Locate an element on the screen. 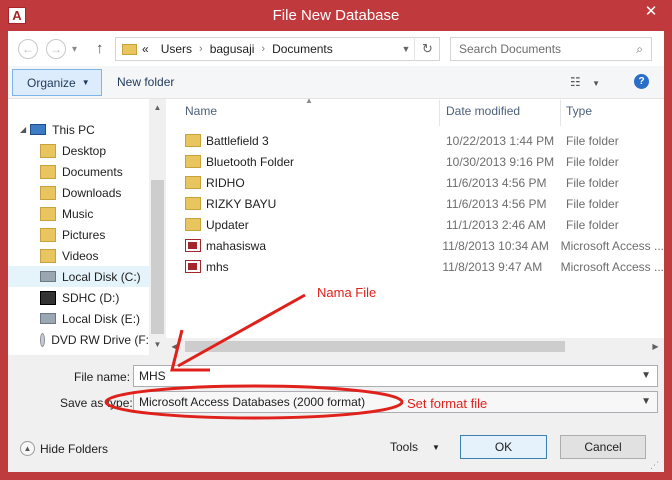 This screenshot has height=480, width=672. annotation-layer is located at coordinates (254, 356).